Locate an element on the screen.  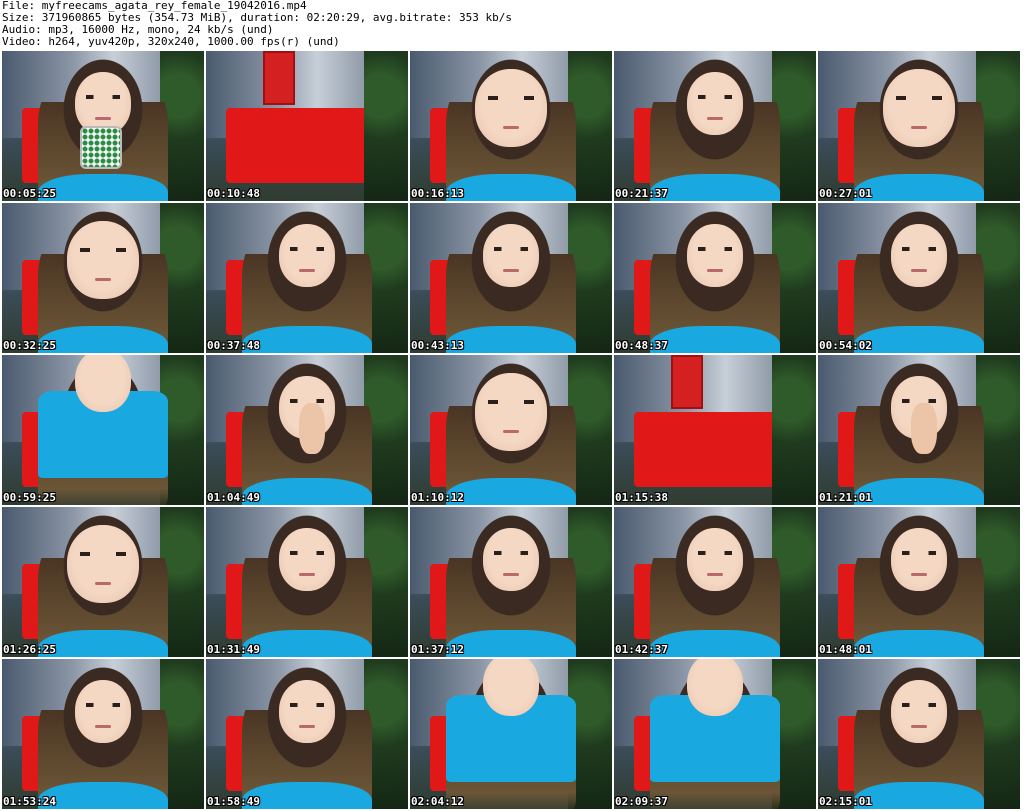
video-thumbnail: 00:54:02 is located at coordinates (919, 278).